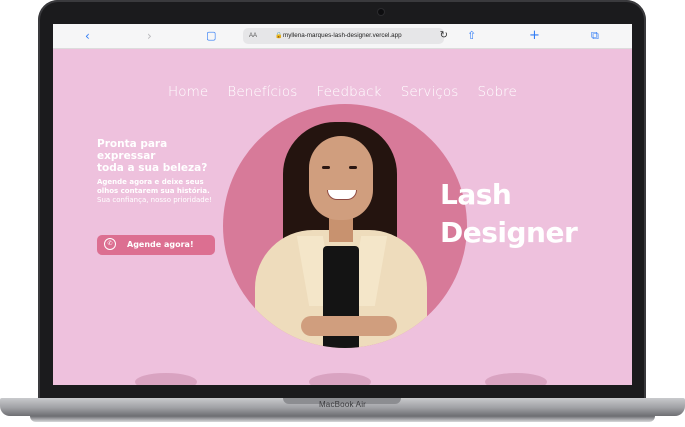  Describe the element at coordinates (154, 200) in the screenshot. I see `hero-description-rest: Sua confiança, nosso prioridade!` at that location.